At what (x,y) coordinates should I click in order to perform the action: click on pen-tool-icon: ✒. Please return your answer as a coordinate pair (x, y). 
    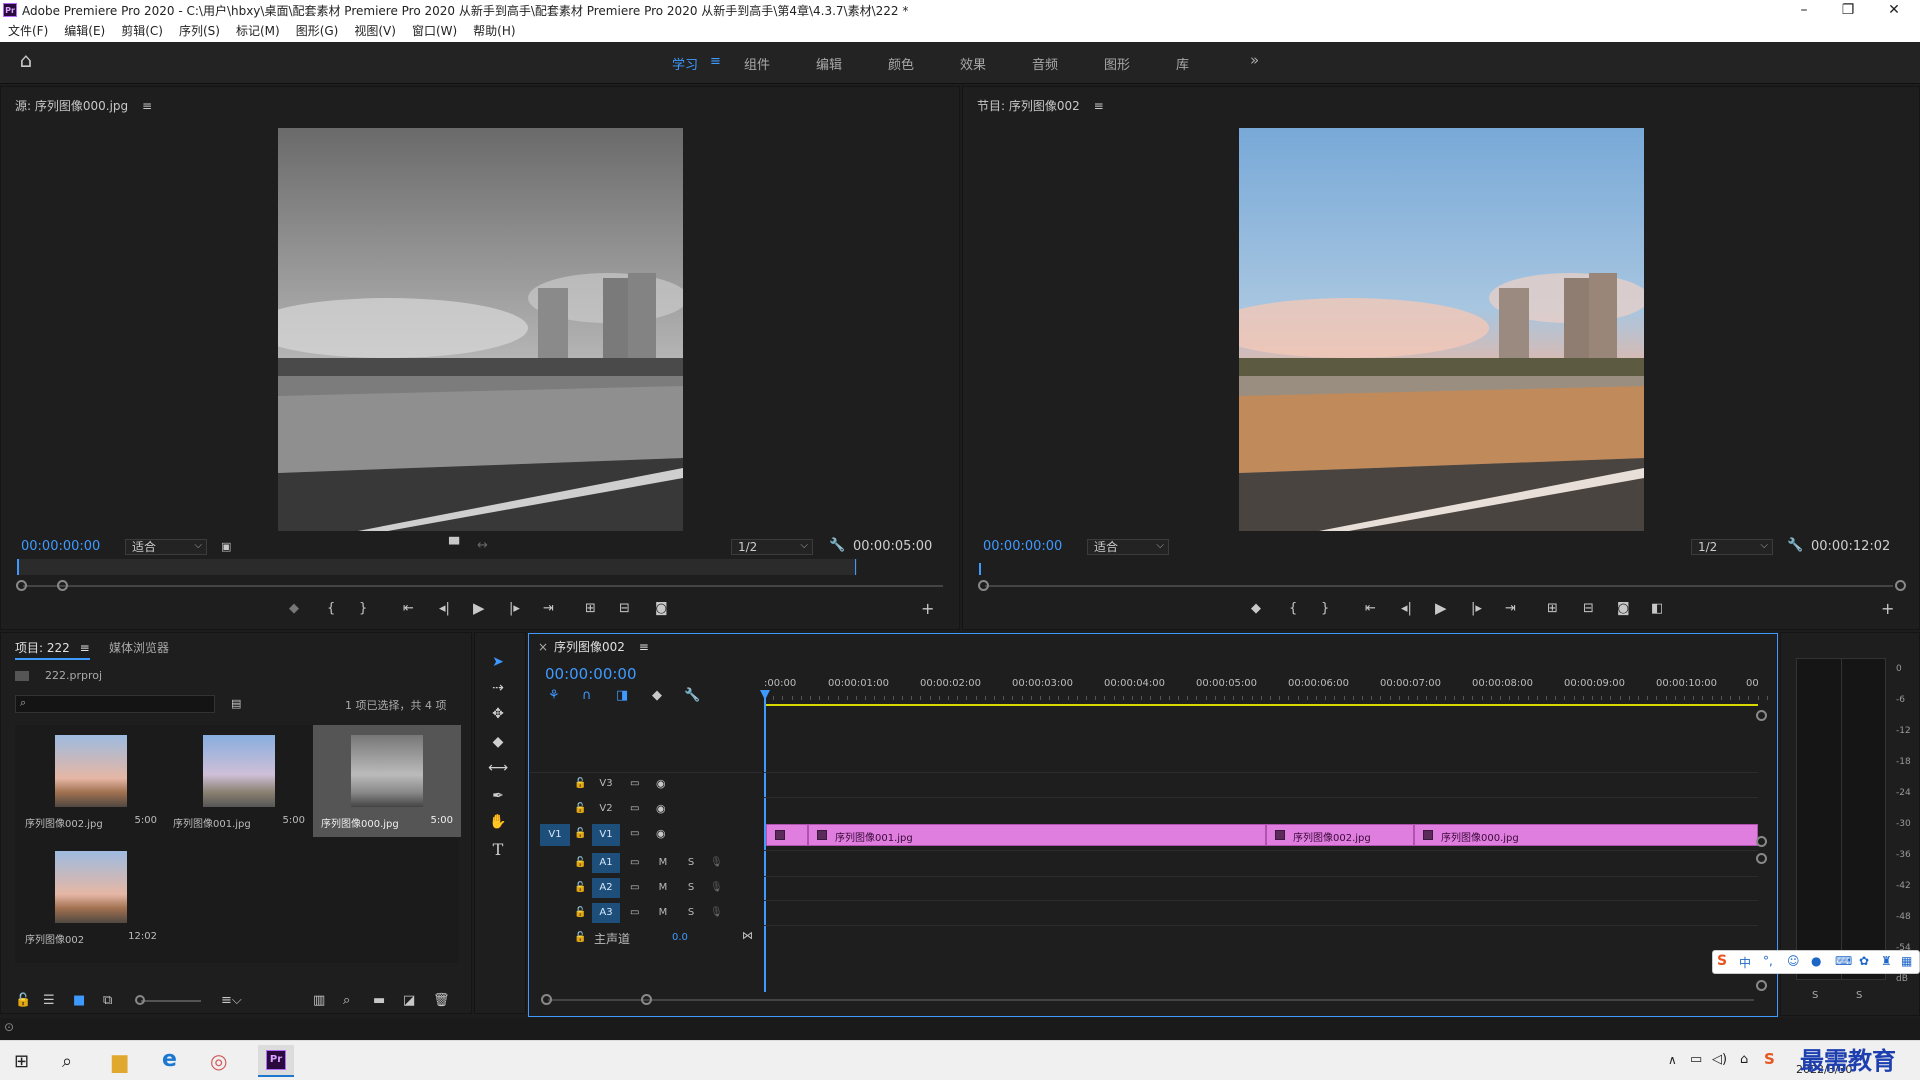
    Looking at the image, I should click on (498, 796).